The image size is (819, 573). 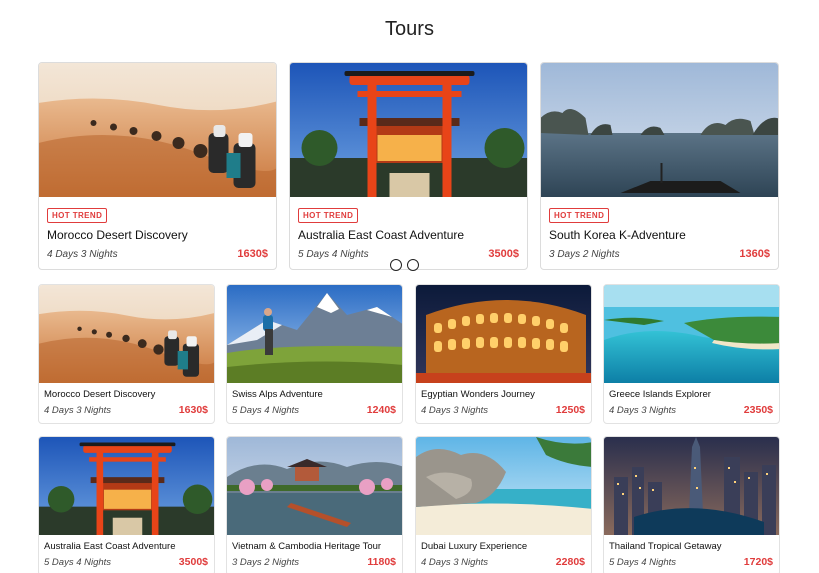 I want to click on tour-price: 1360$, so click(x=754, y=254).